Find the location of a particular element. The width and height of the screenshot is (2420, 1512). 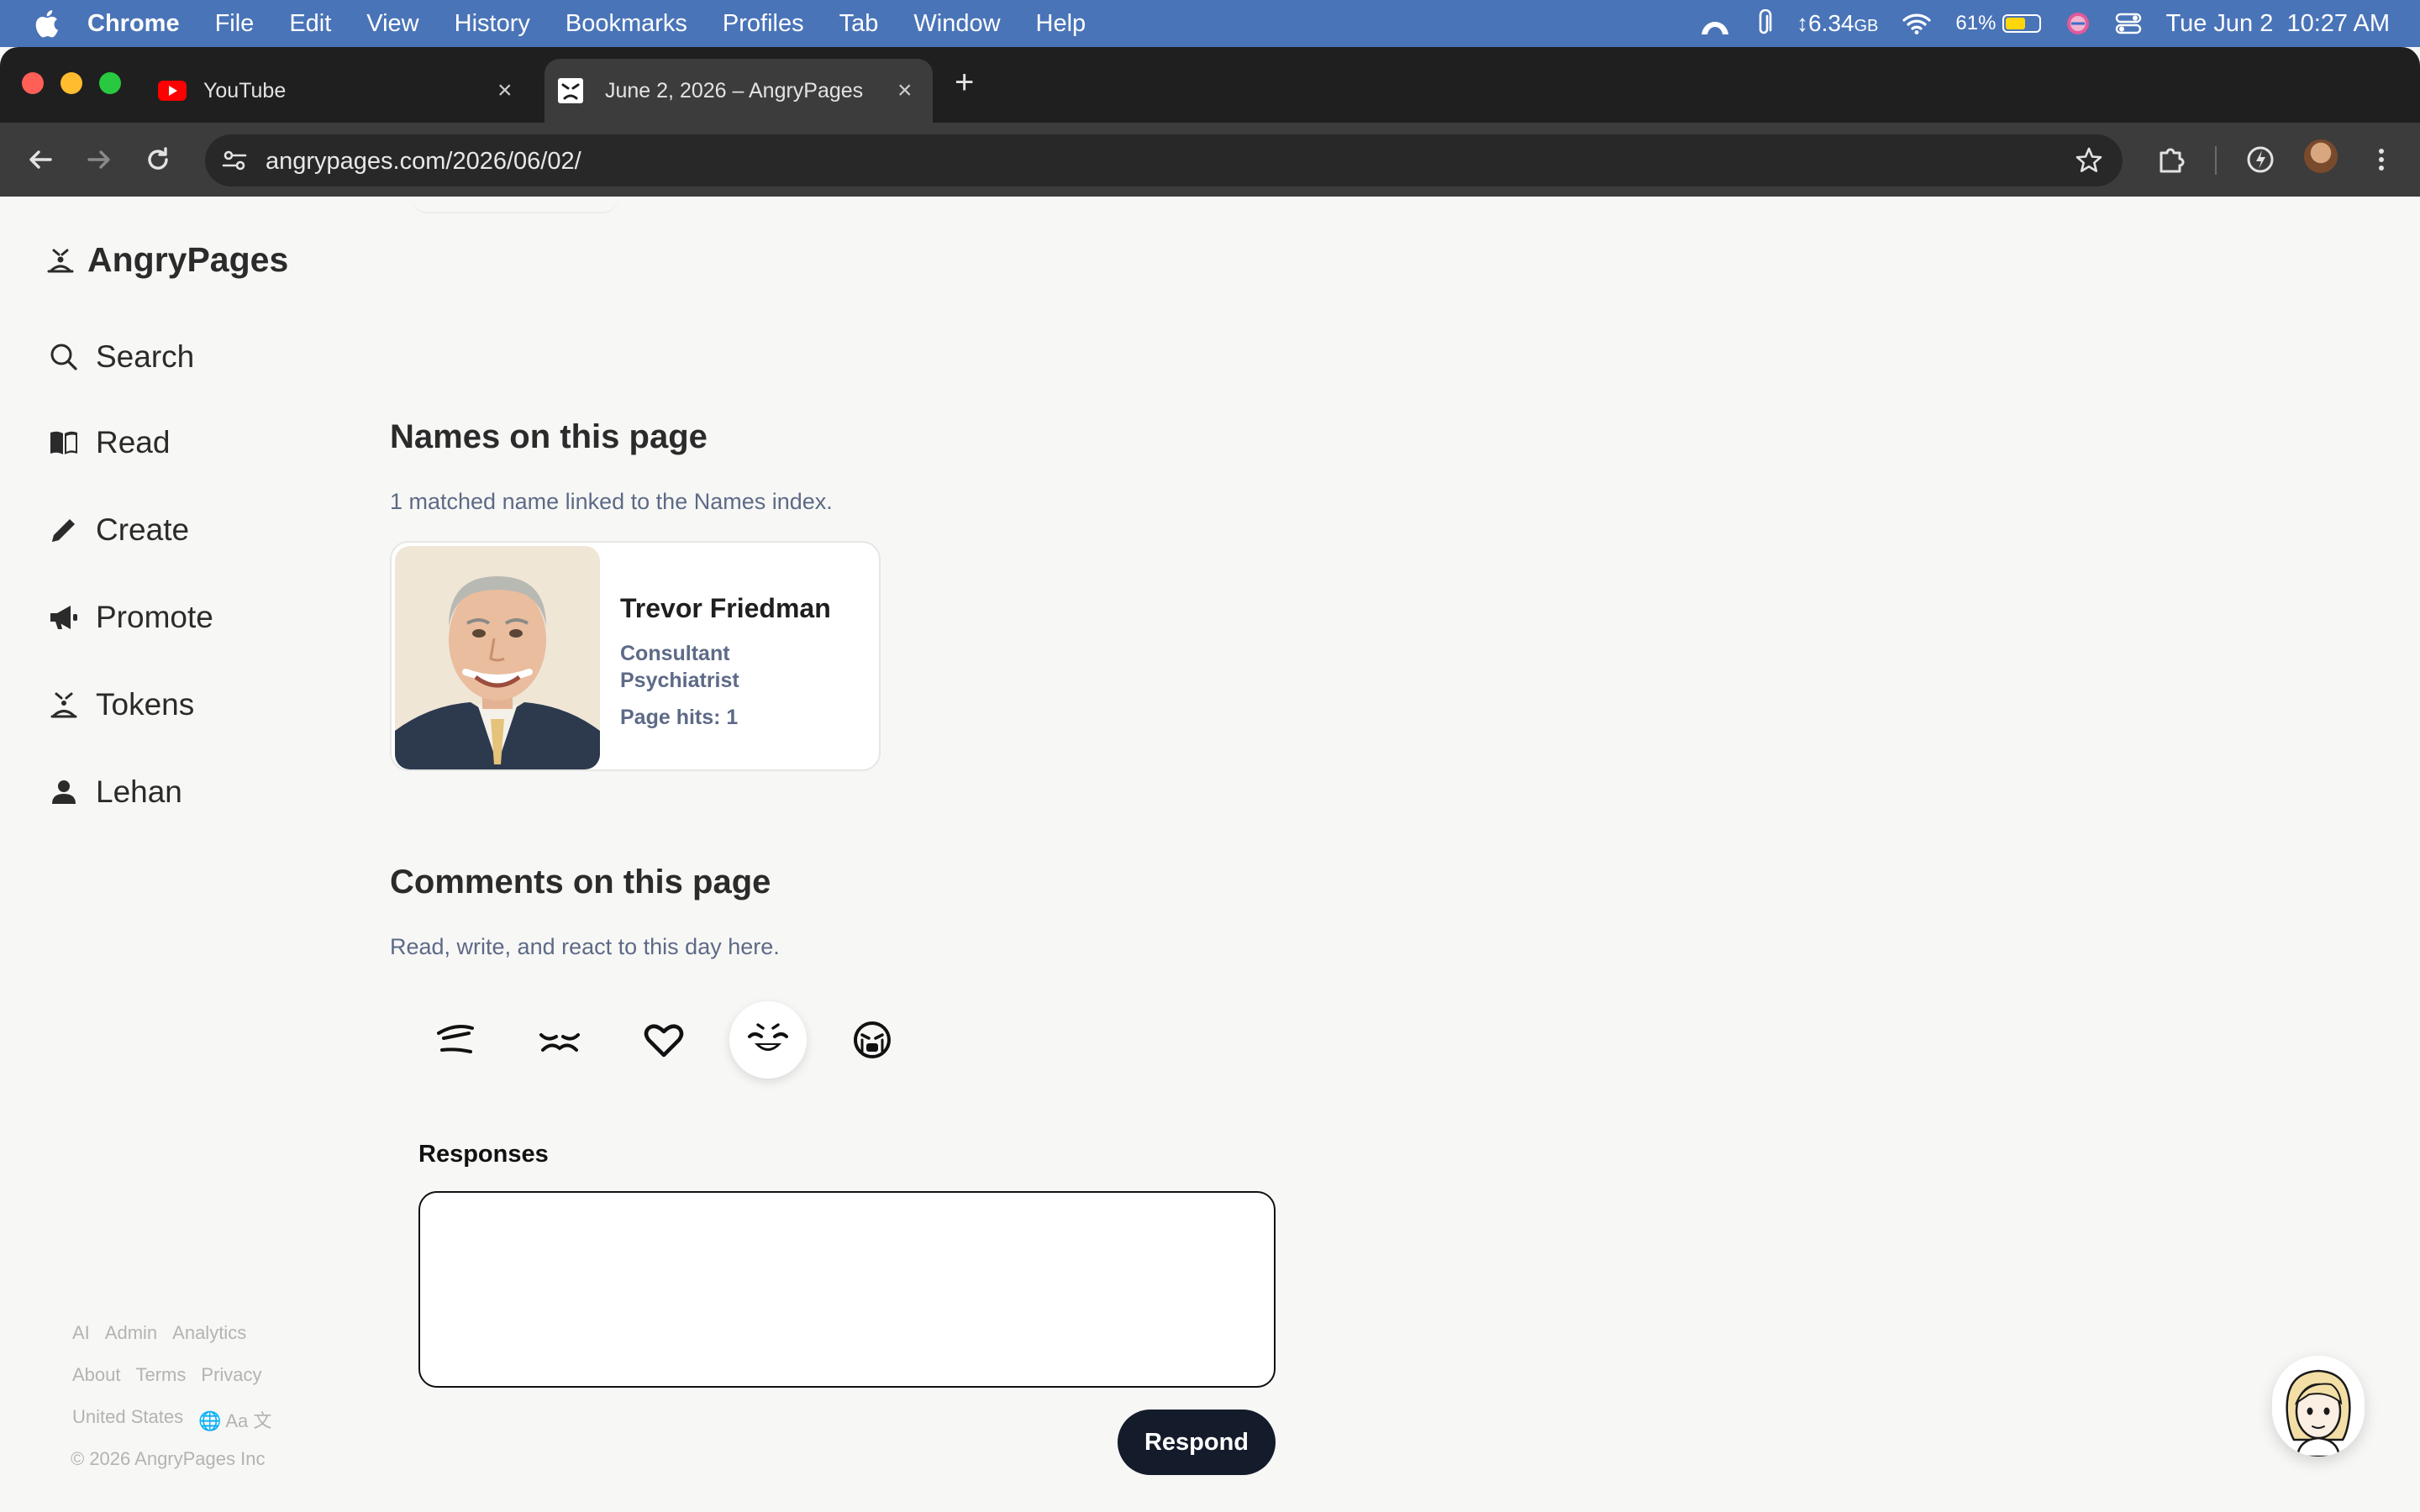

bookmark-star-icon is located at coordinates (2089, 160).